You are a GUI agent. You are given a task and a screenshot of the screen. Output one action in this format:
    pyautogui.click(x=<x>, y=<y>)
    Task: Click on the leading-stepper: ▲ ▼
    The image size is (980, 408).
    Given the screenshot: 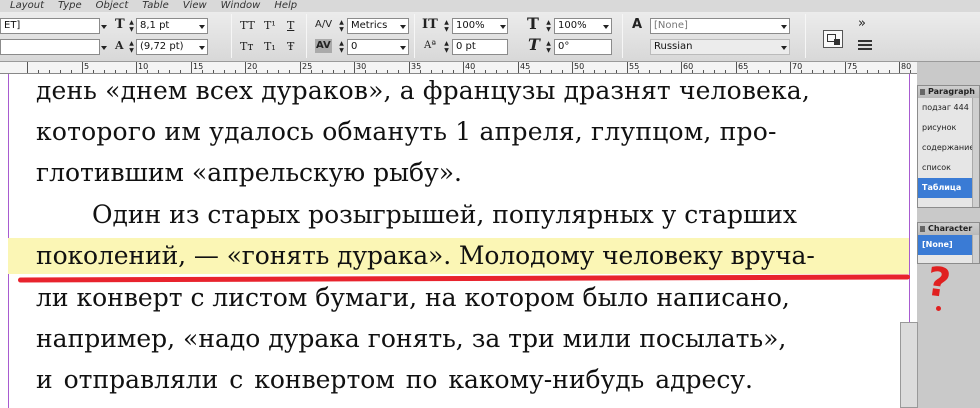 What is the action you would take?
    pyautogui.click(x=131, y=47)
    